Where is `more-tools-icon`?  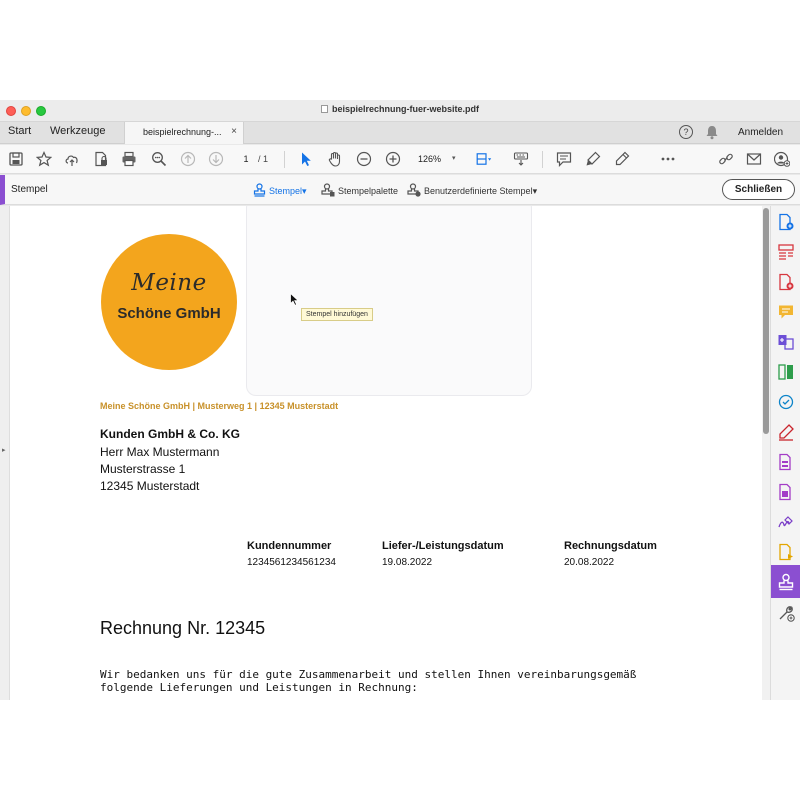 more-tools-icon is located at coordinates (786, 613).